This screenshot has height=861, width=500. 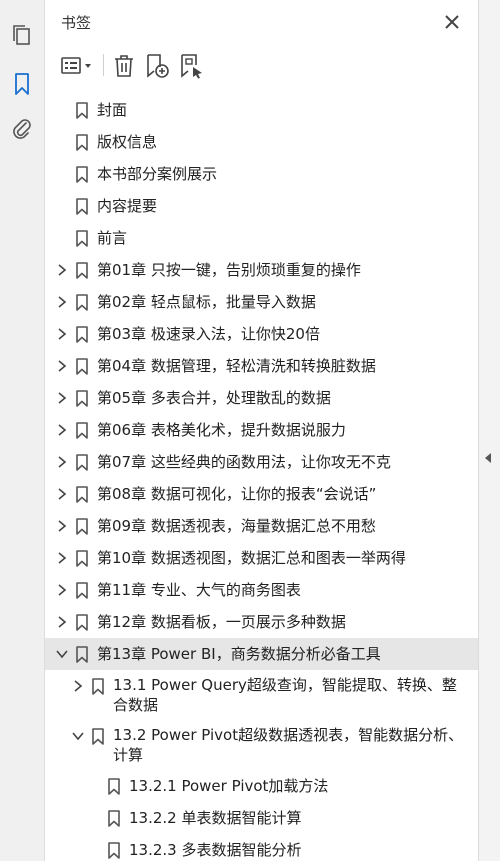 I want to click on bookmark-item: 第10章 数据透视图，数据汇总和图表一举两得, so click(x=261, y=558).